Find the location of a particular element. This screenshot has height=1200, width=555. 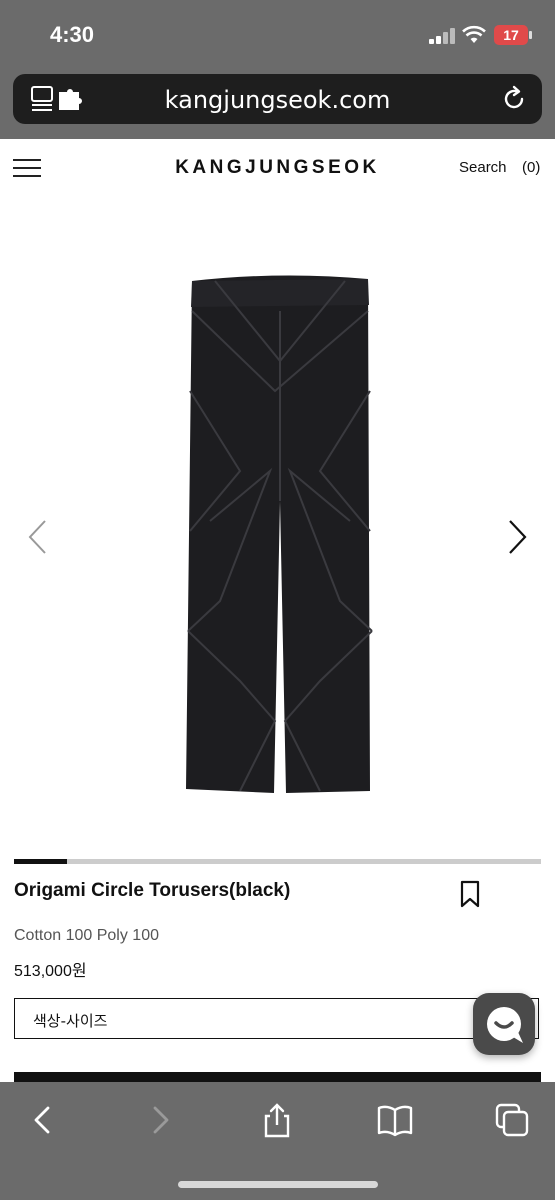

product-name: Origami Circle Torusers(black) is located at coordinates (152, 890).